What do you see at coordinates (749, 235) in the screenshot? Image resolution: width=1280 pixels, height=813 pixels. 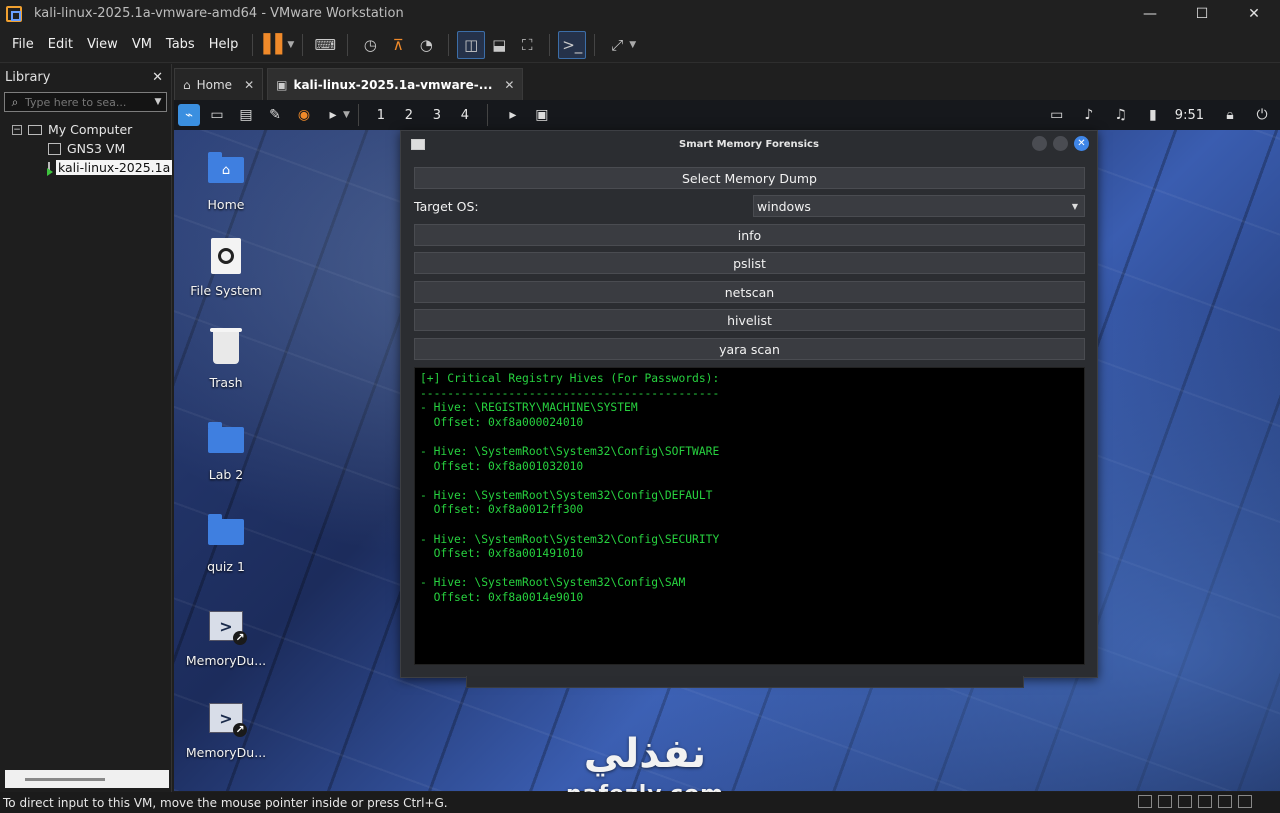 I see `info-button: info` at bounding box center [749, 235].